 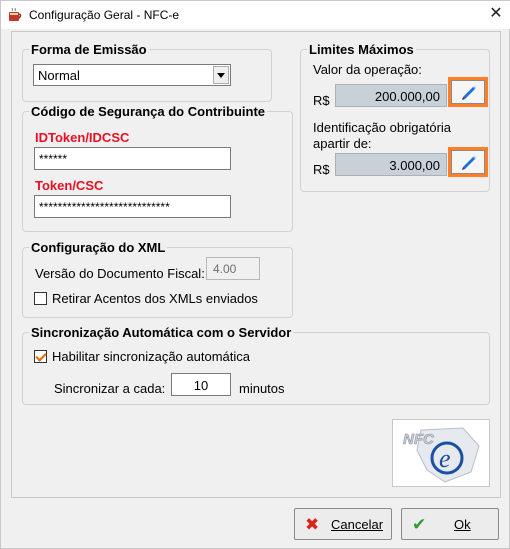 I want to click on ident-button-face, so click(x=468, y=162).